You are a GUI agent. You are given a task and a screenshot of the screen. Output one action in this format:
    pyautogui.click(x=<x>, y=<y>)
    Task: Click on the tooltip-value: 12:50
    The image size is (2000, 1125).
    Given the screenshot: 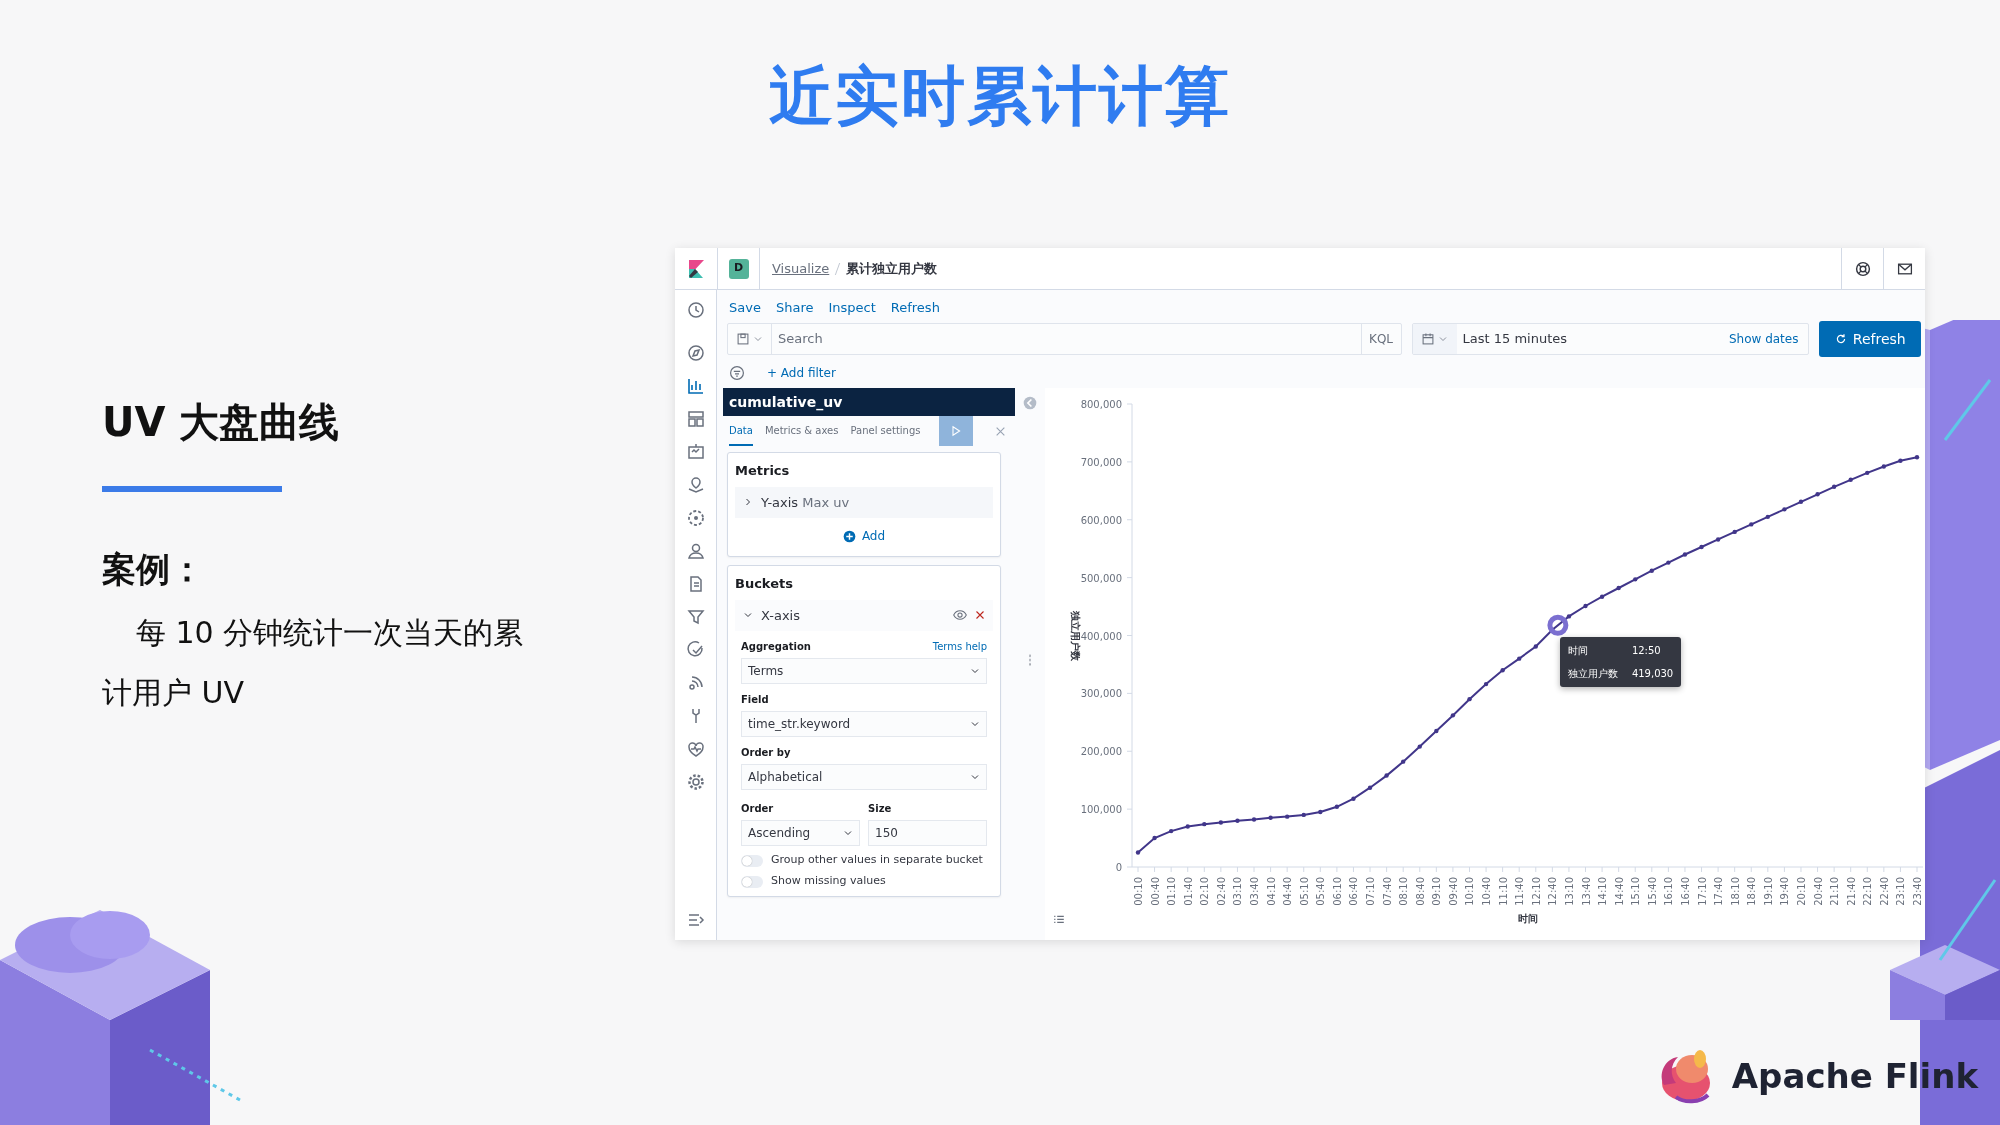 What is the action you would take?
    pyautogui.click(x=1646, y=651)
    